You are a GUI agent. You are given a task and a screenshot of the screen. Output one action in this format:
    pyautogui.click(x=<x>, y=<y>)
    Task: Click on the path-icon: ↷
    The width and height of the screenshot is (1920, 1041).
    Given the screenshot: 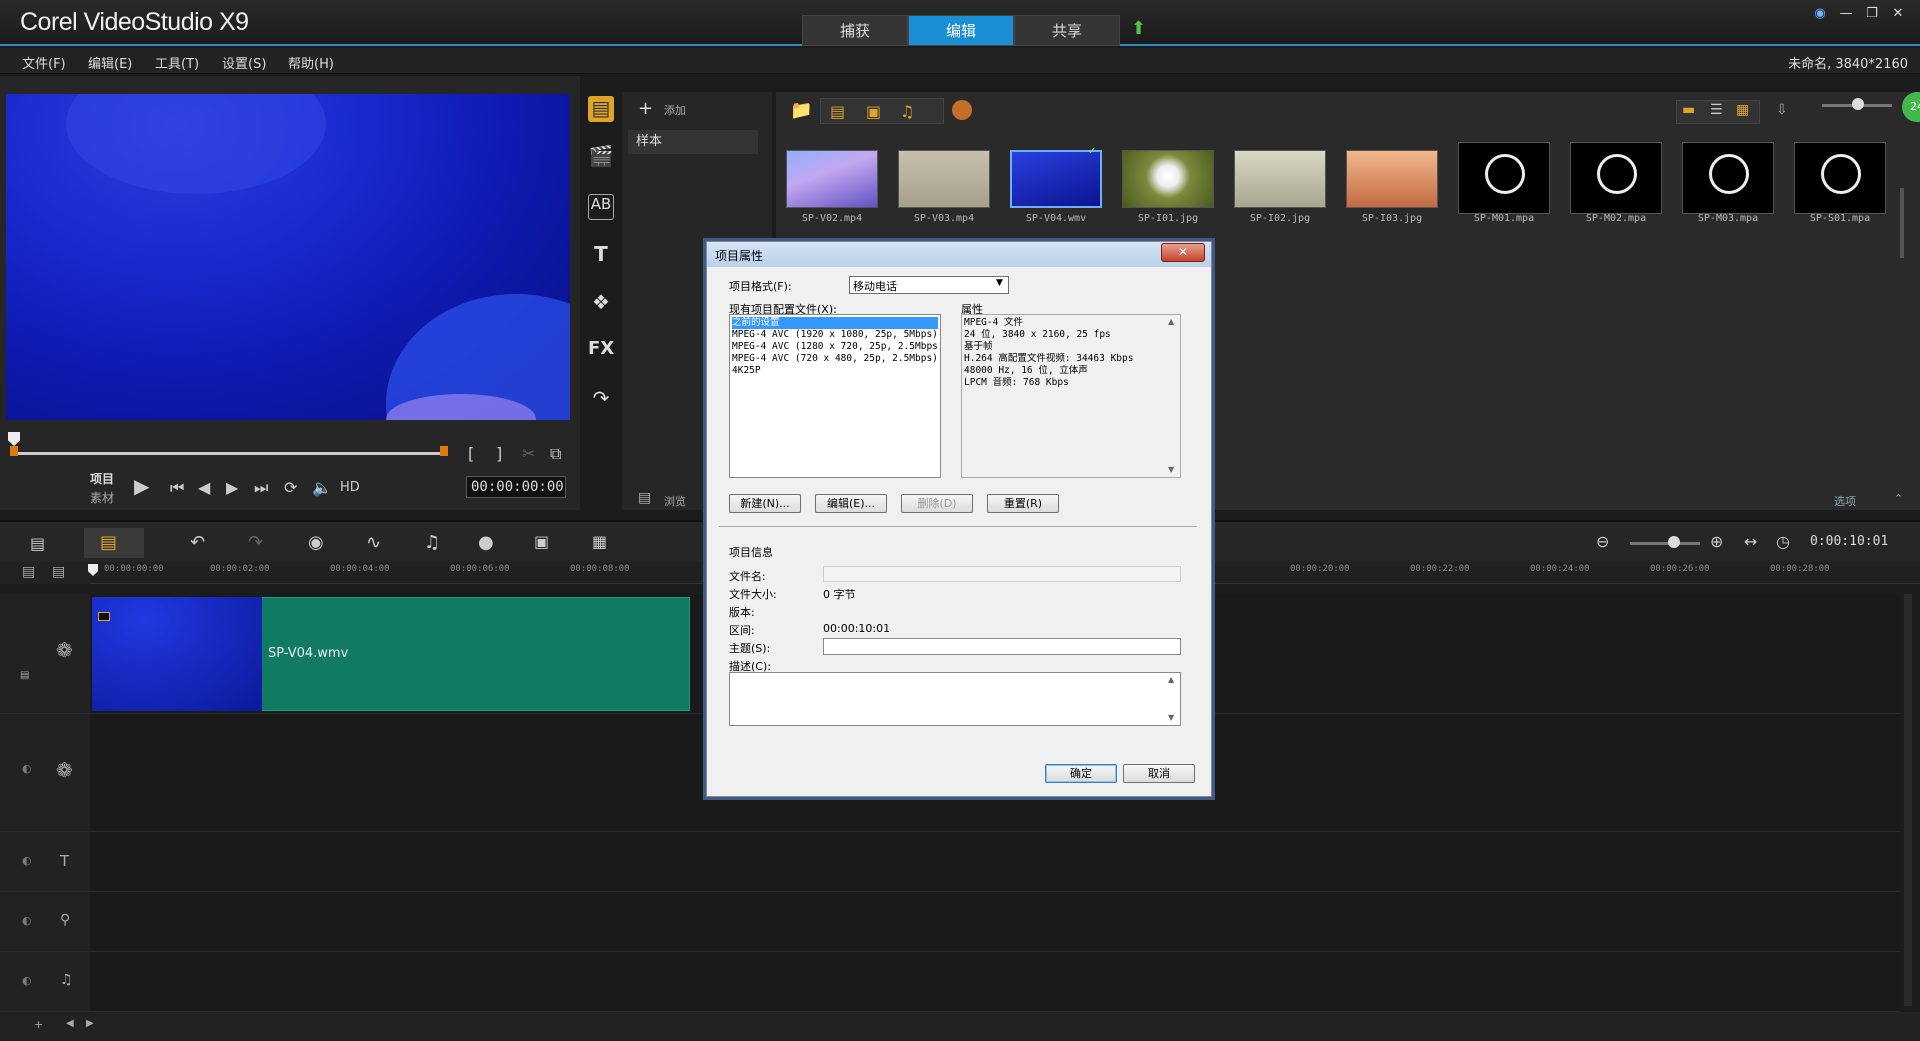 What is the action you would take?
    pyautogui.click(x=601, y=399)
    